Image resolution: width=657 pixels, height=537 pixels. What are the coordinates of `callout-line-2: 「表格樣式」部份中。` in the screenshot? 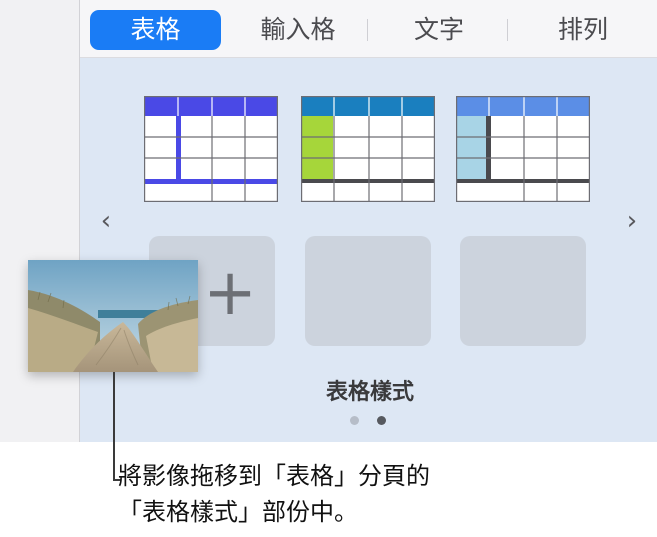 It's located at (238, 512).